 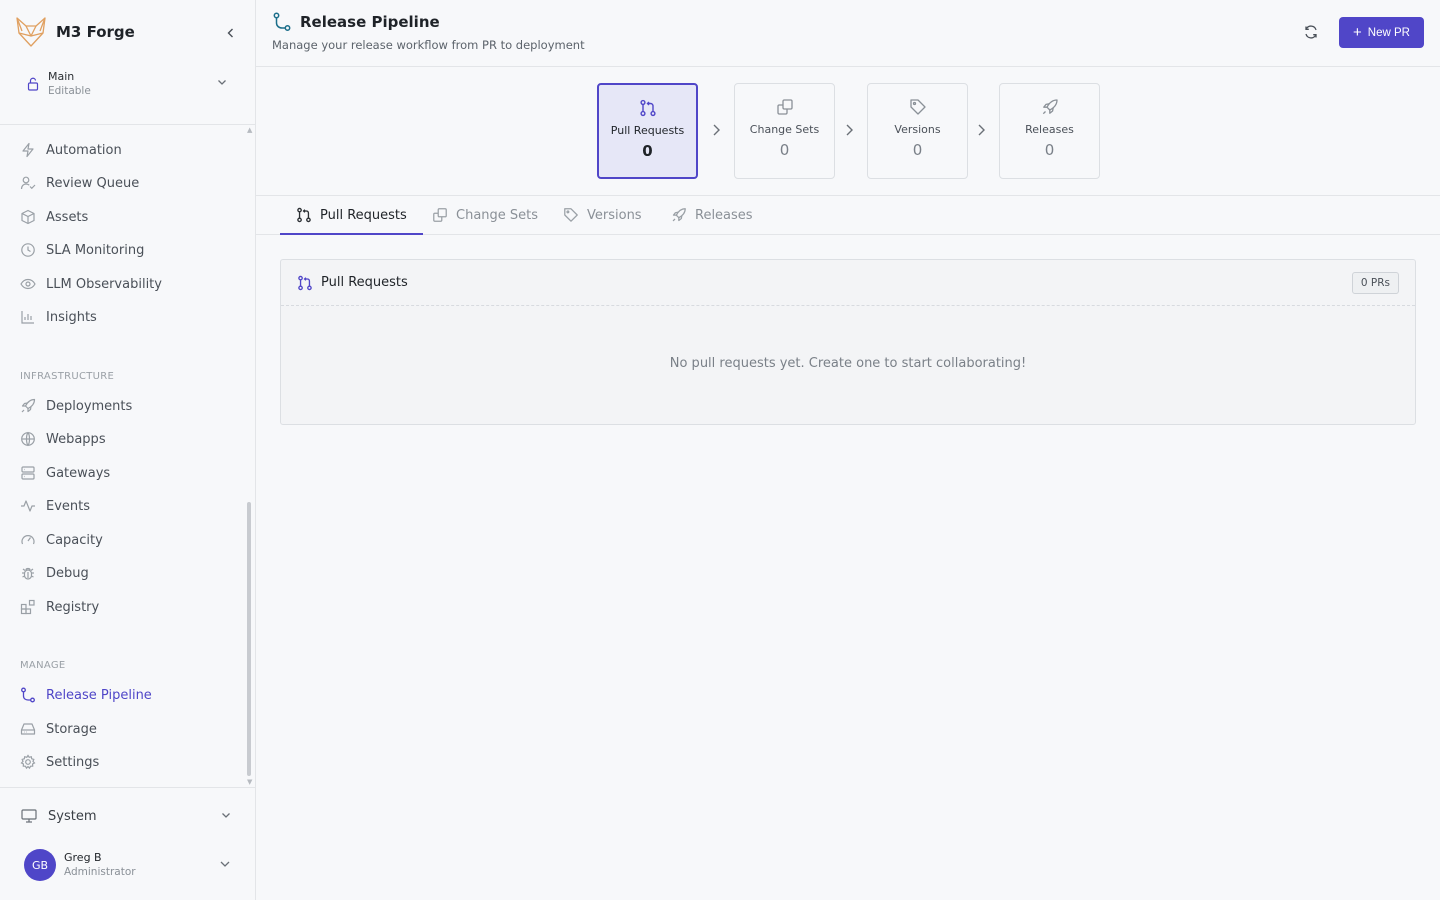 What do you see at coordinates (73, 607) in the screenshot?
I see `sidebar-item-label: Registry` at bounding box center [73, 607].